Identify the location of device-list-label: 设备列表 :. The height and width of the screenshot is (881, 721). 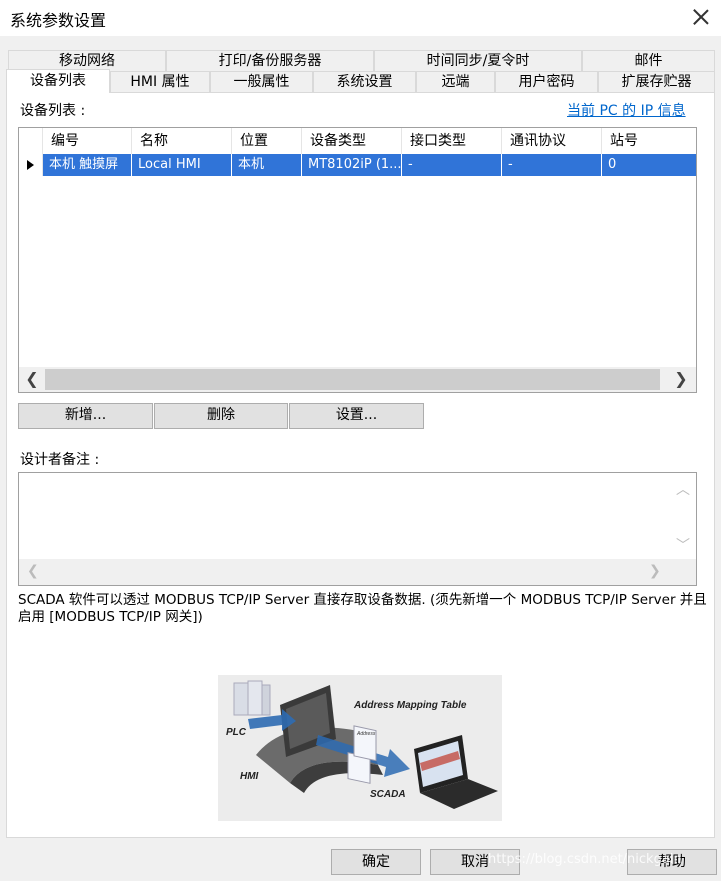
(53, 111).